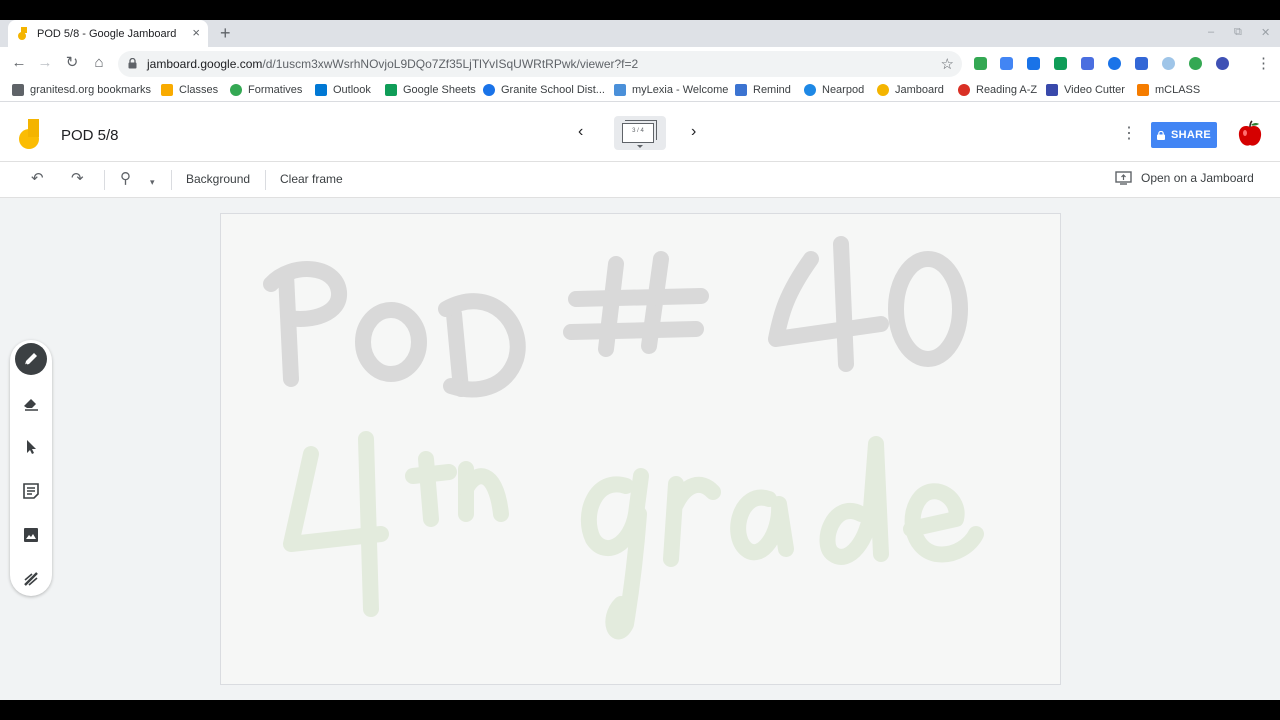 The image size is (1280, 720). I want to click on document-title: POD 5/8, so click(90, 135).